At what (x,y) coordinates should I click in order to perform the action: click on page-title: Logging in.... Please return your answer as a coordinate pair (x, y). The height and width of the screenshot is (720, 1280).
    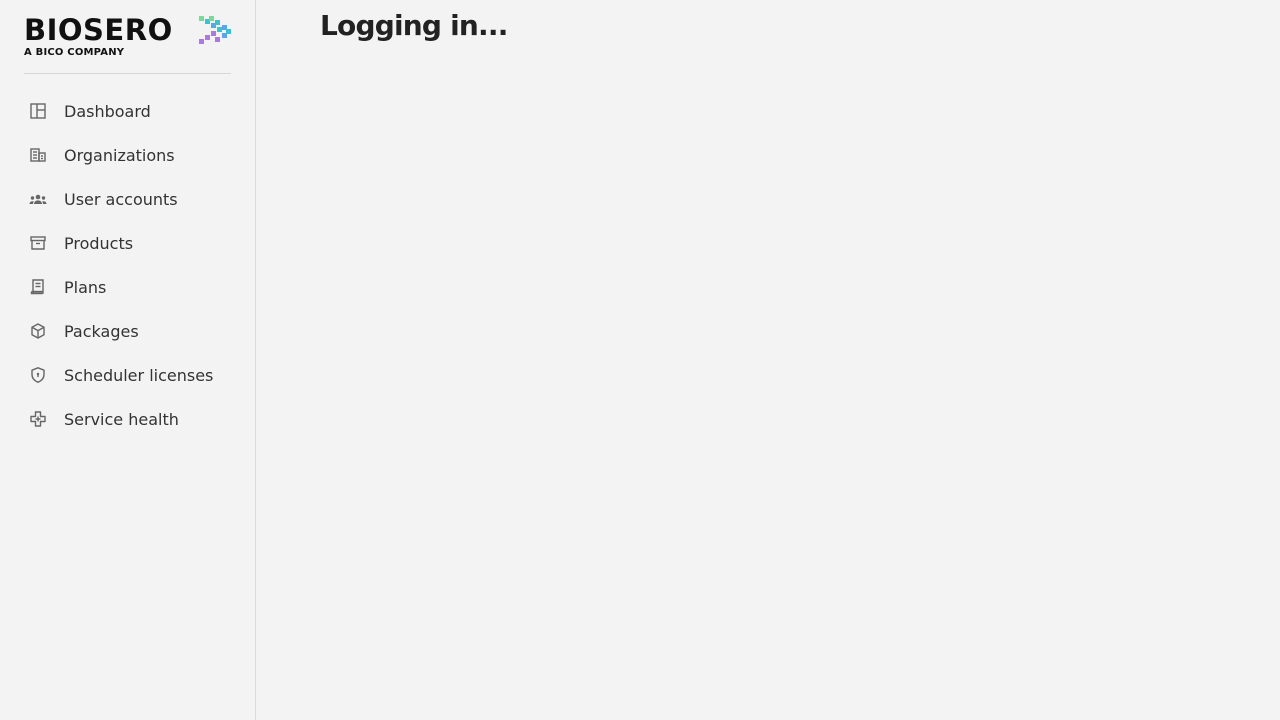
    Looking at the image, I should click on (414, 25).